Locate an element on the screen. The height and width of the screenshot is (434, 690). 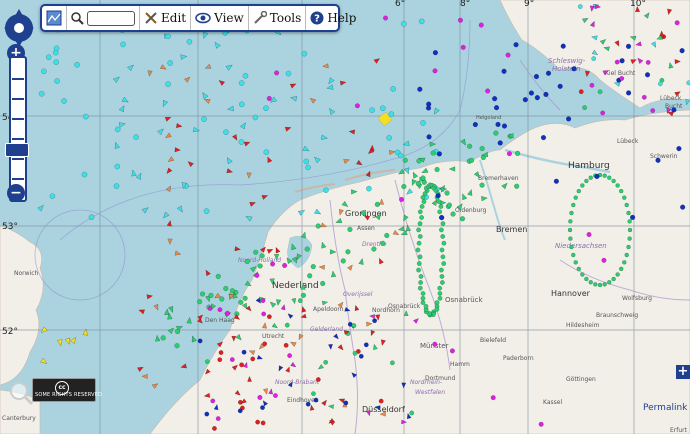
help-button: ? Help is located at coordinates (333, 18).